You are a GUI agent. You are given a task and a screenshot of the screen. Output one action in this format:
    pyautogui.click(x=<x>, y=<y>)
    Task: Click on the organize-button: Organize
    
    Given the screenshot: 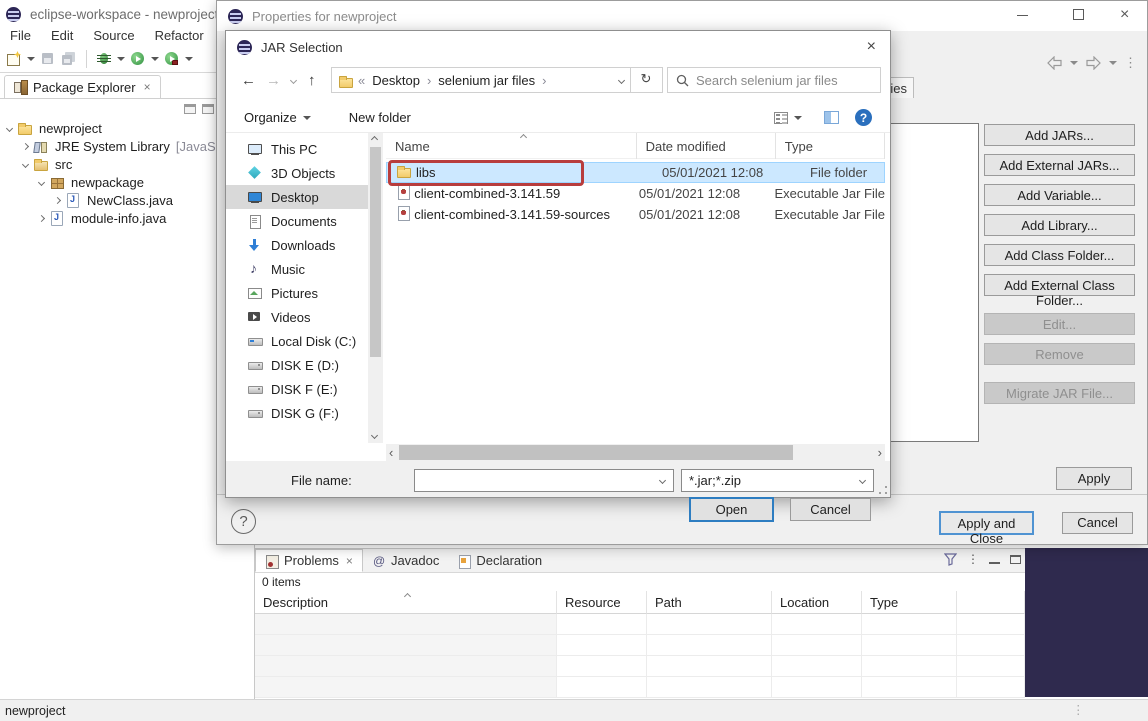 What is the action you would take?
    pyautogui.click(x=270, y=117)
    